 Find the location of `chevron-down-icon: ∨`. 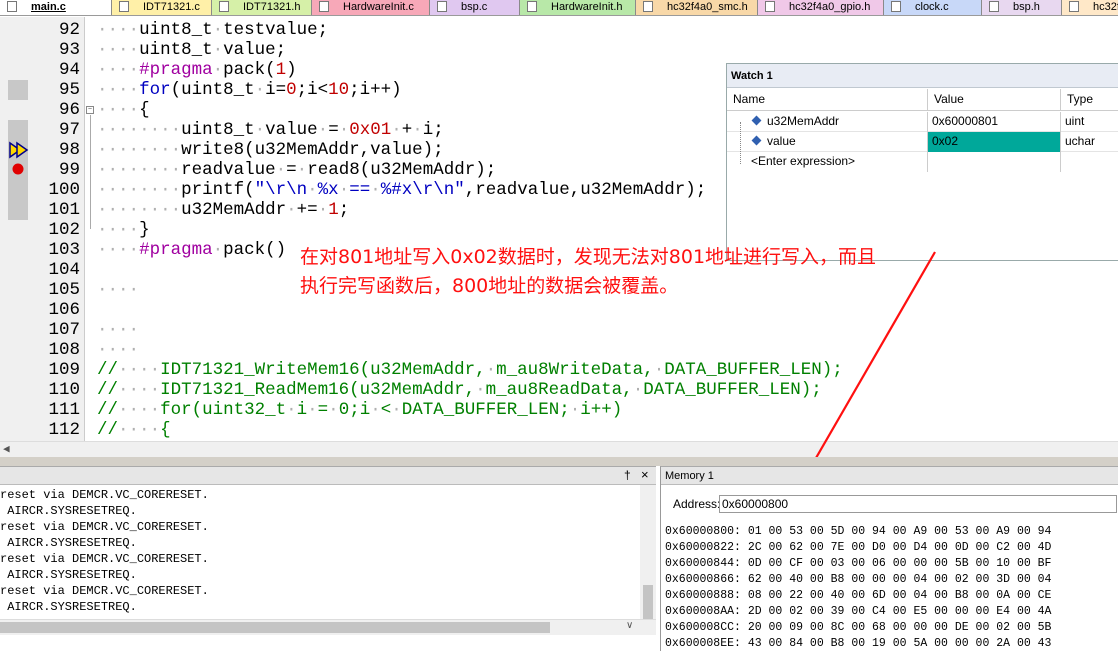

chevron-down-icon: ∨ is located at coordinates (629, 625).